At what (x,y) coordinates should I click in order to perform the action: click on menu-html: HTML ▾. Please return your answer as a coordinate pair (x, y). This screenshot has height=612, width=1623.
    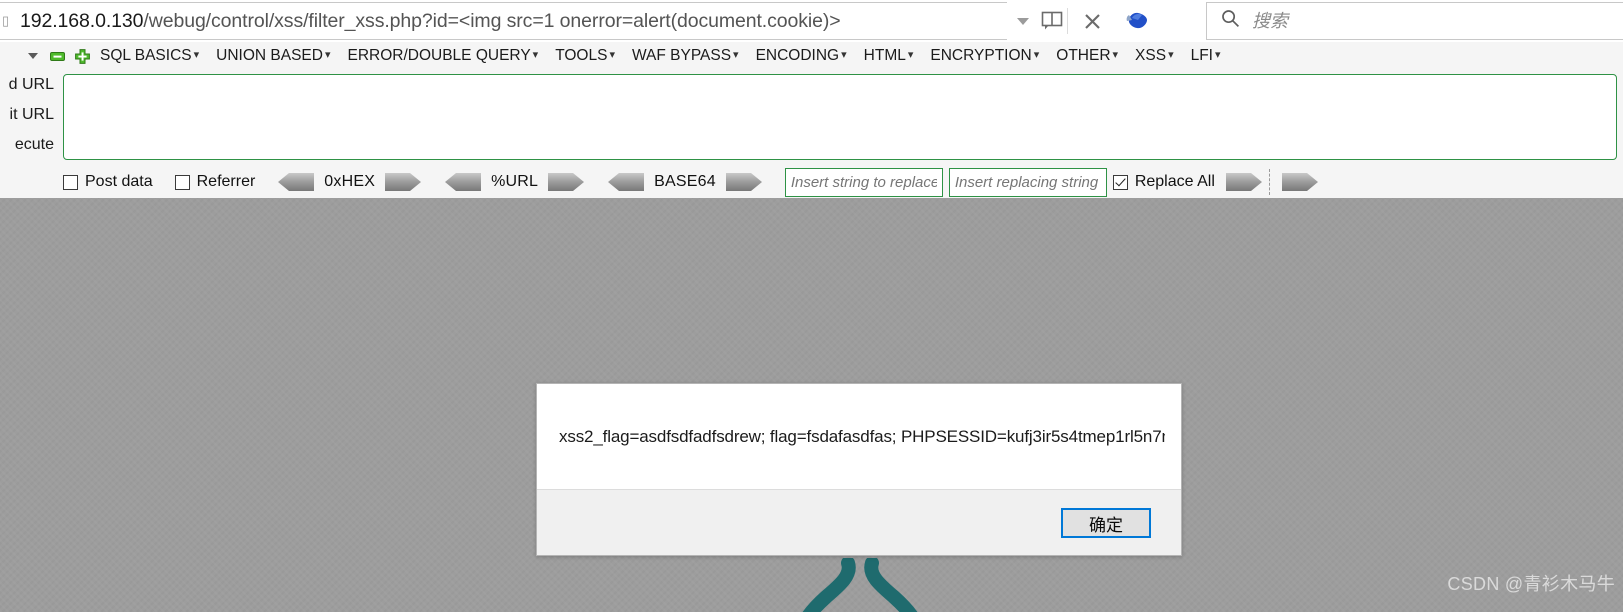
    Looking at the image, I should click on (889, 56).